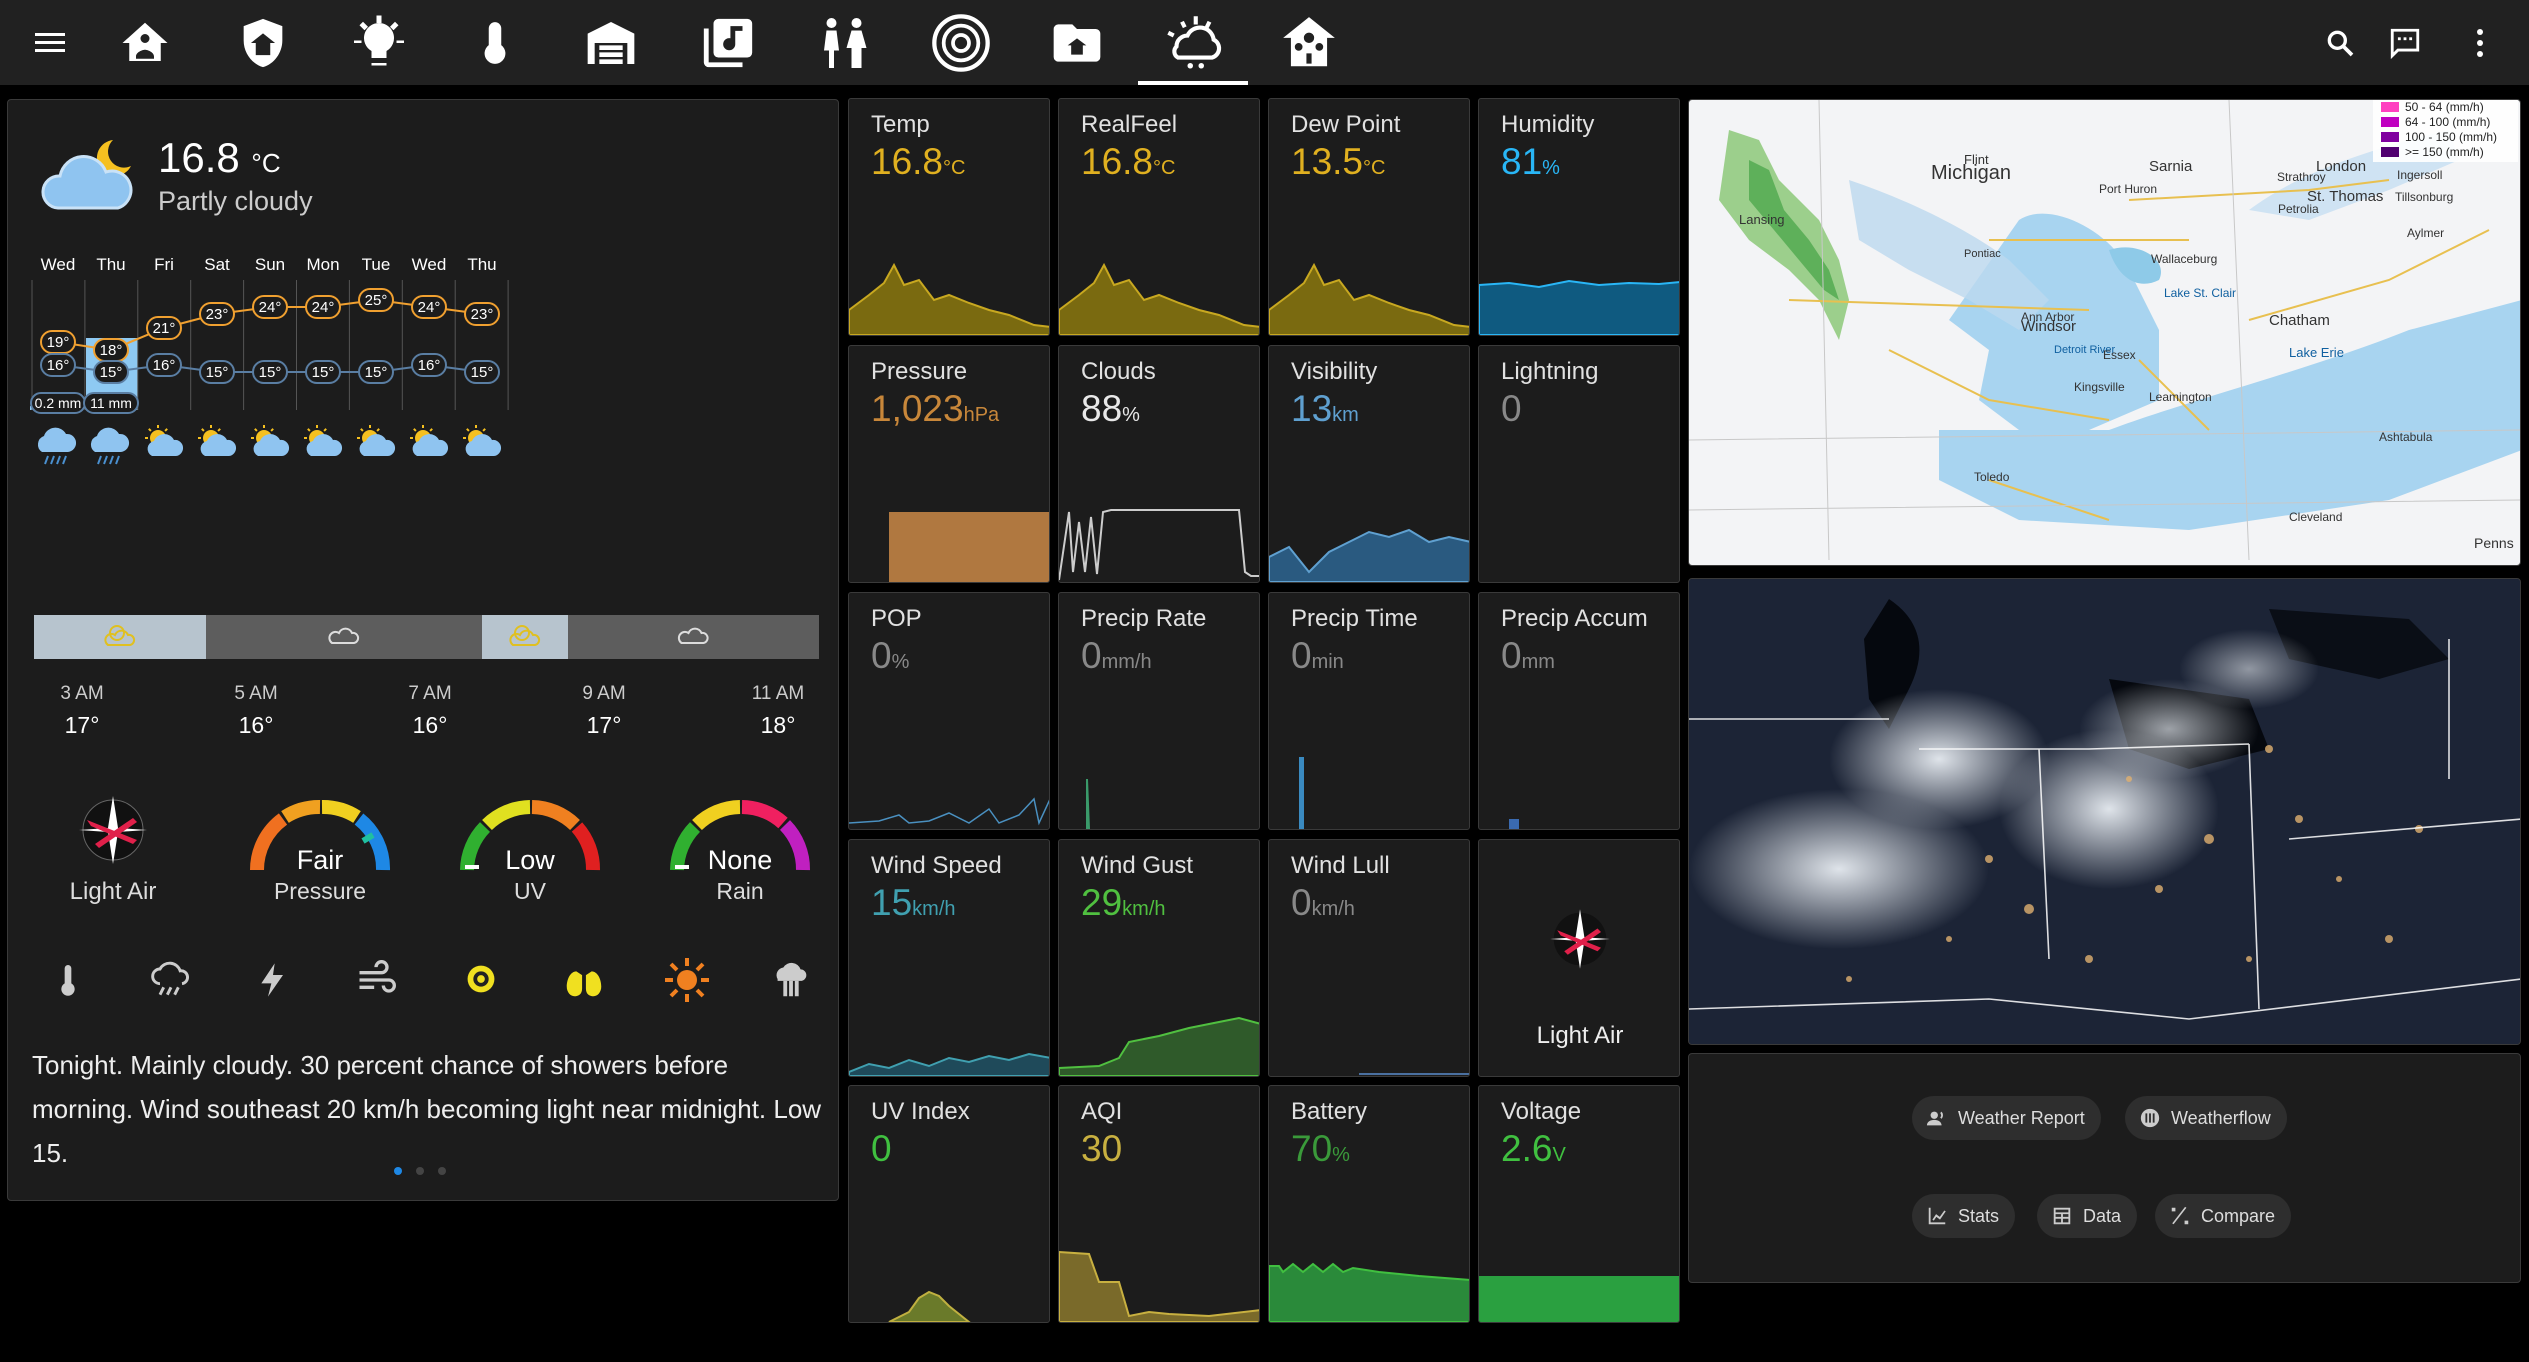  I want to click on lightbulb-icon, so click(379, 42).